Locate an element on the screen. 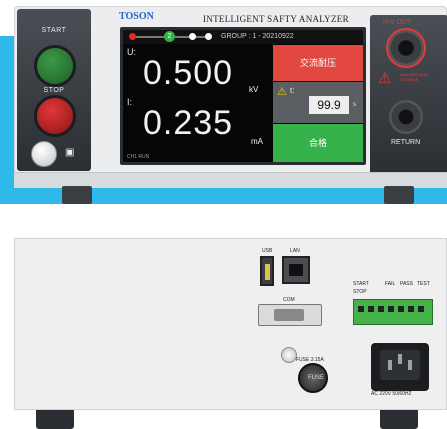 Image resolution: width=447 pixels, height=429 pixels. com-socket is located at coordinates (289, 315).